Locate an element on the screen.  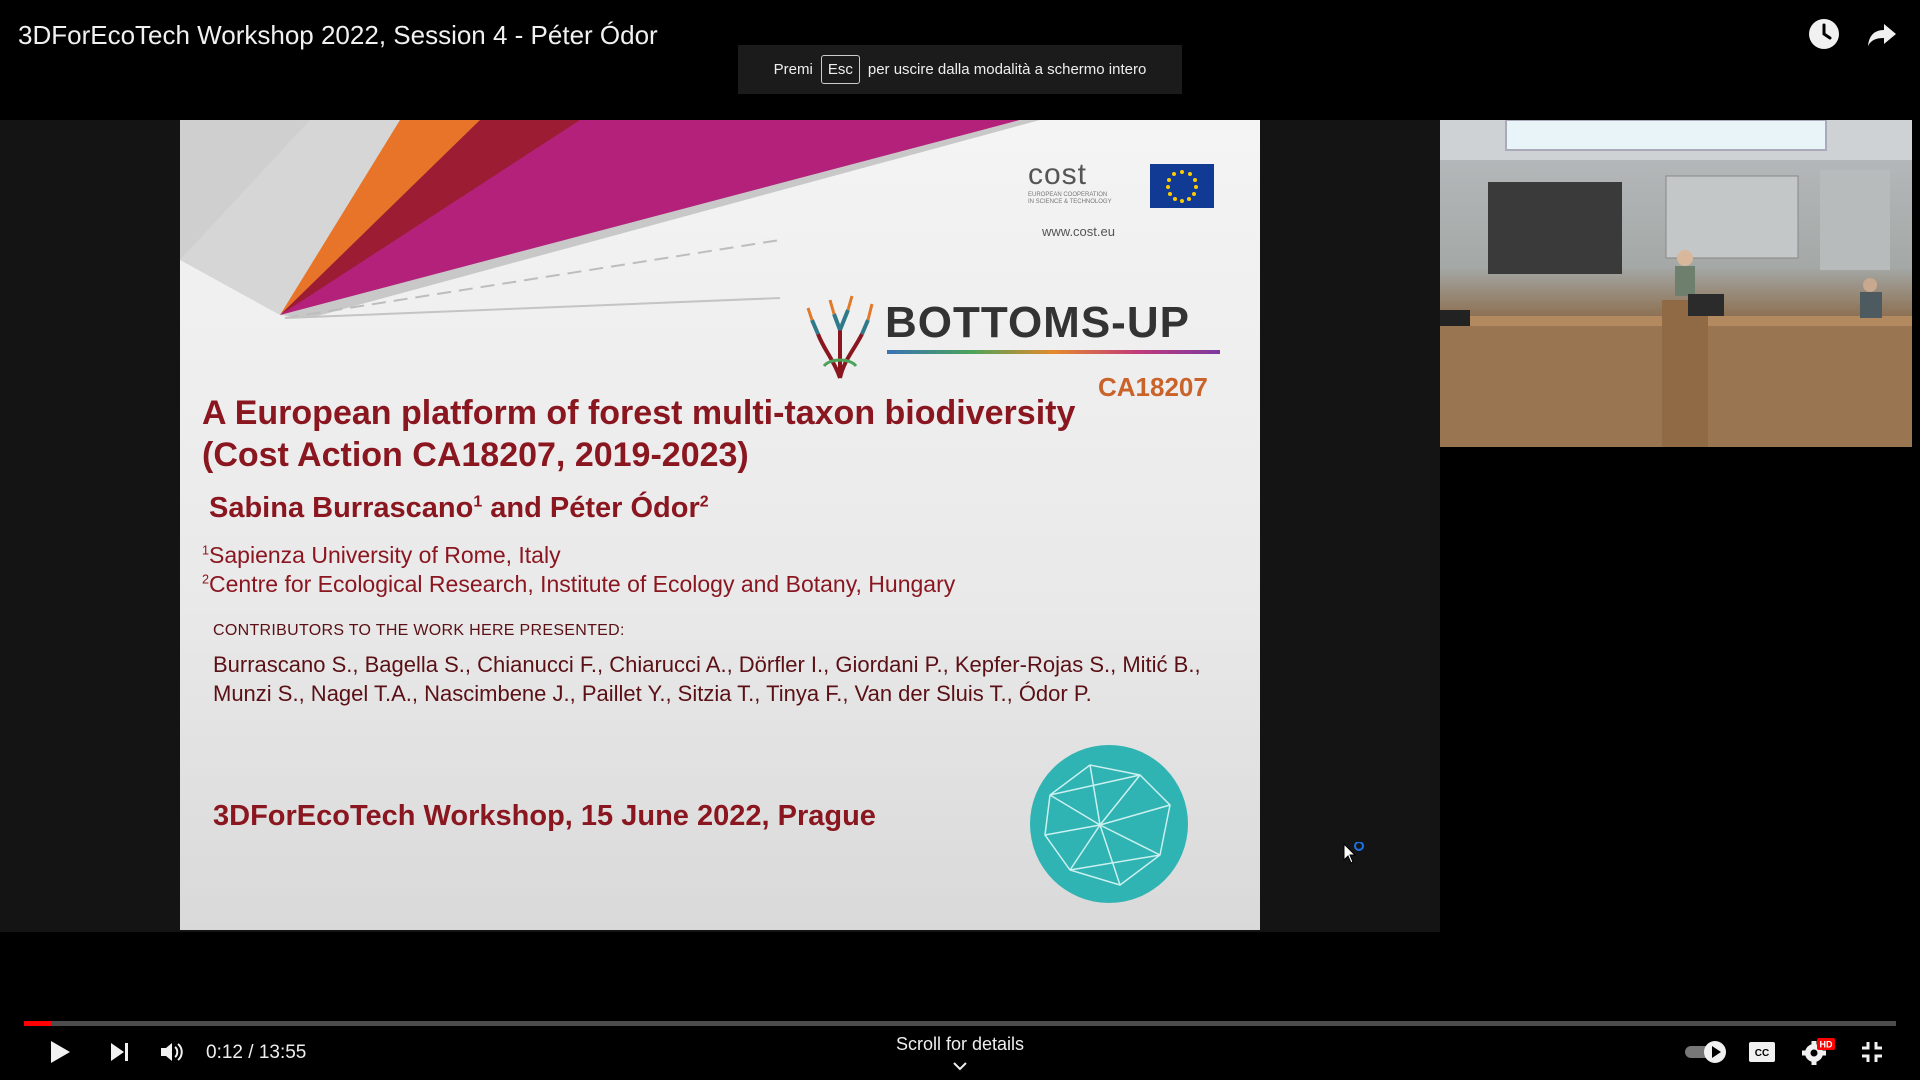
toast-prefix: Premi is located at coordinates (793, 69).